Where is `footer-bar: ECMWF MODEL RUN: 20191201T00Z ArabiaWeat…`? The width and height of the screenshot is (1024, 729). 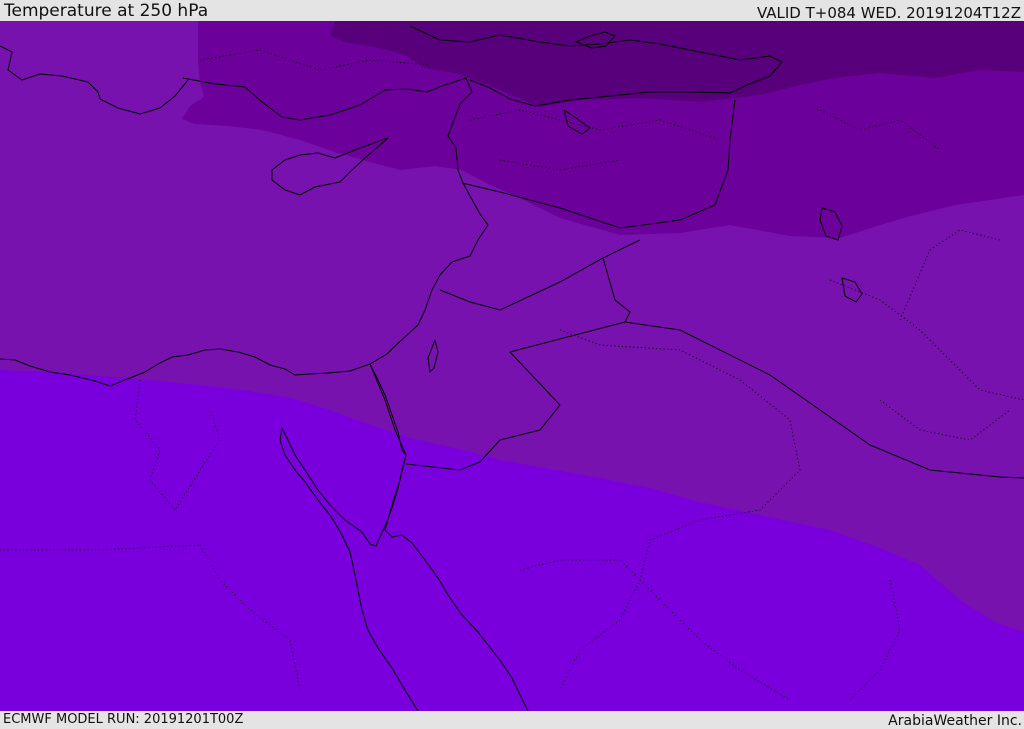
footer-bar: ECMWF MODEL RUN: 20191201T00Z ArabiaWeat… is located at coordinates (512, 720).